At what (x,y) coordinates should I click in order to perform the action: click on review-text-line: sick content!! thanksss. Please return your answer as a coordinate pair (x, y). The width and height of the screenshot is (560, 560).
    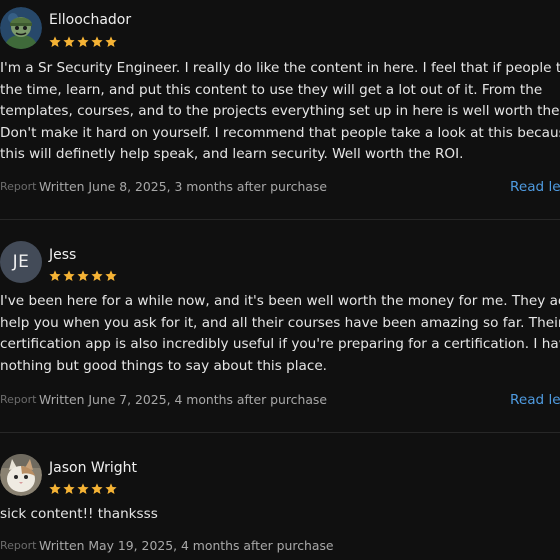
    Looking at the image, I should click on (79, 514).